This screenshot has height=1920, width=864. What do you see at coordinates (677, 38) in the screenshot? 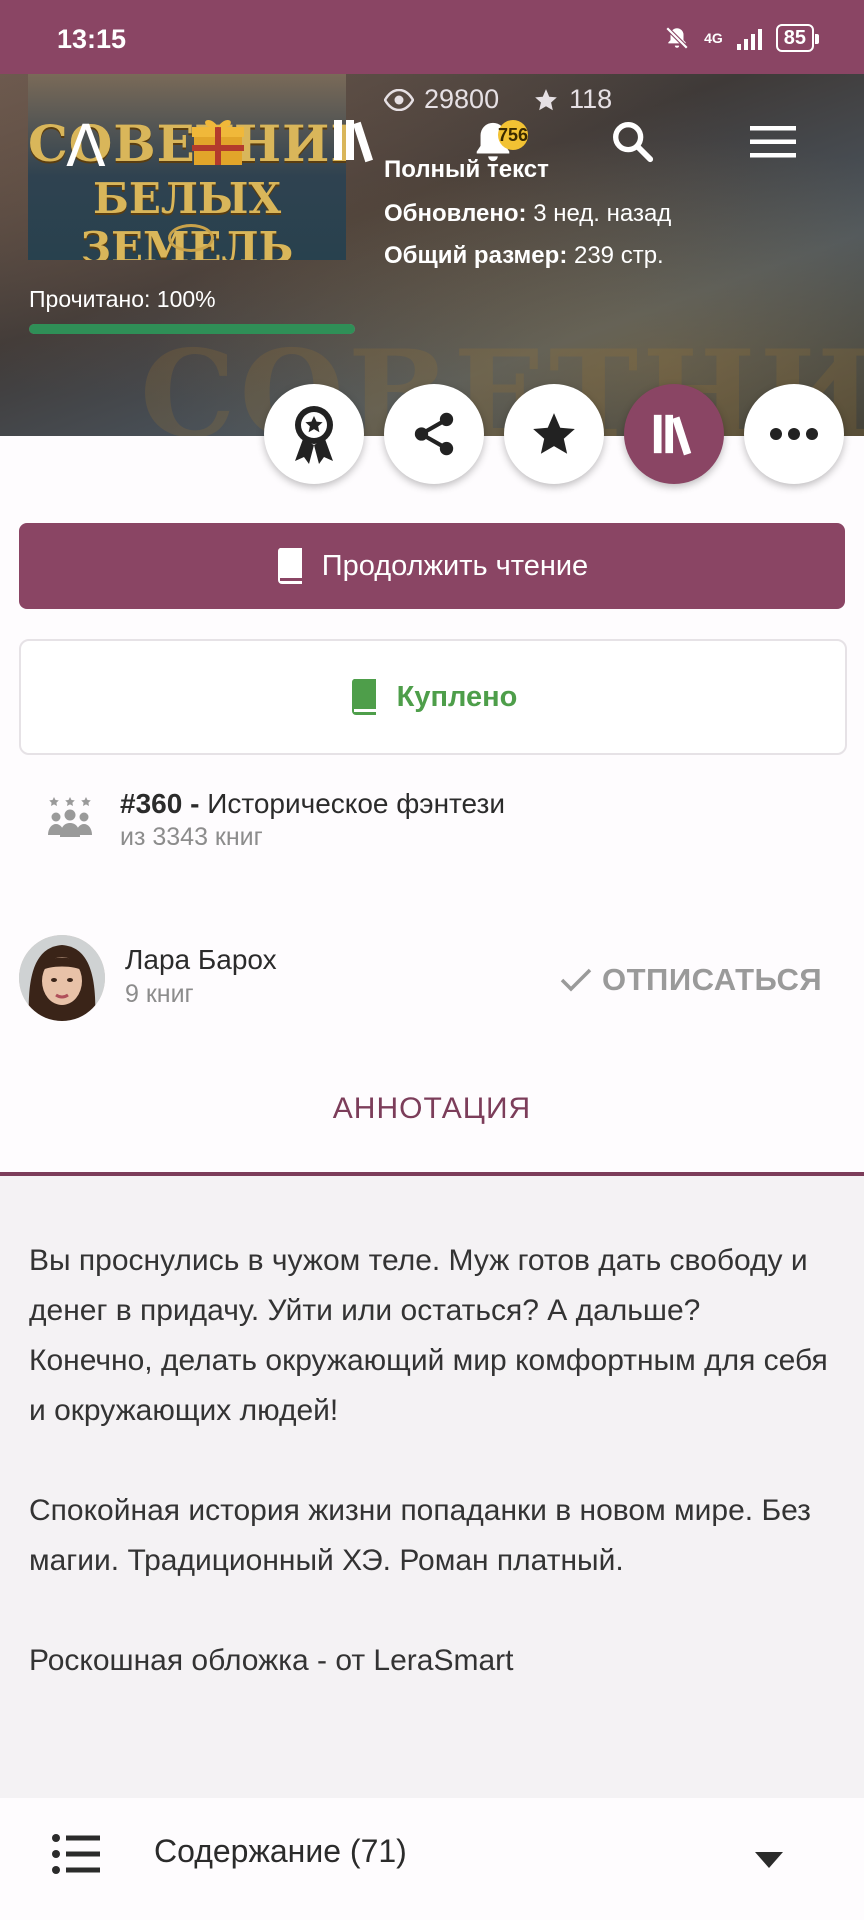
I see `mute-bell-icon` at bounding box center [677, 38].